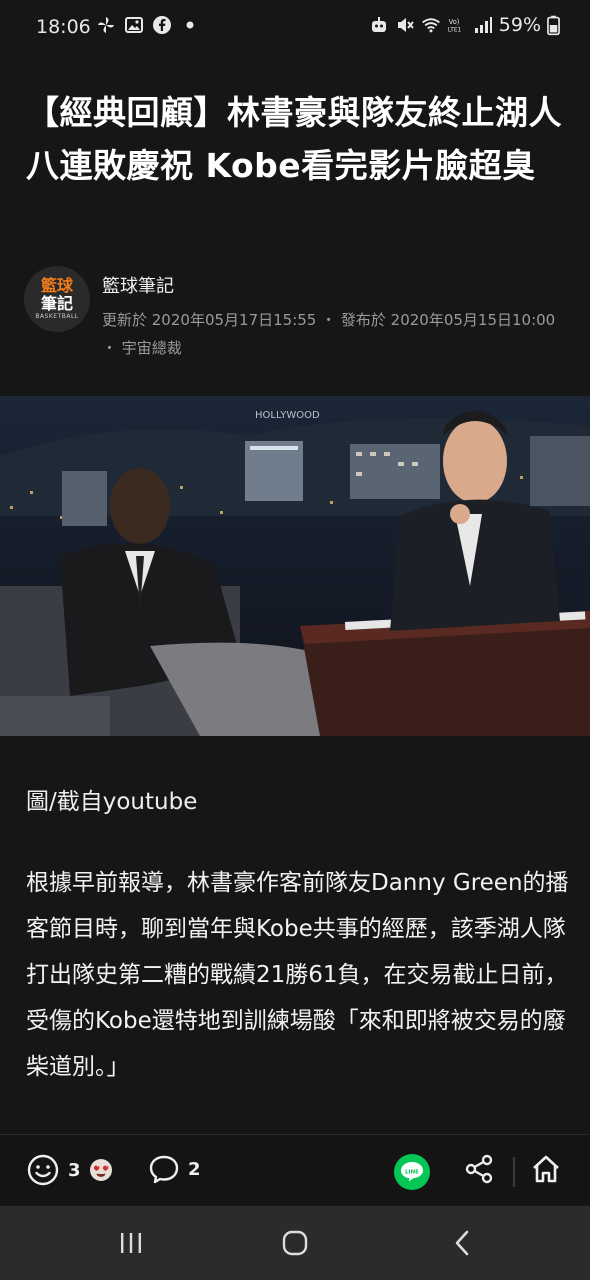 Image resolution: width=590 pixels, height=1280 pixels. What do you see at coordinates (43, 1170) in the screenshot?
I see `smiley-icon` at bounding box center [43, 1170].